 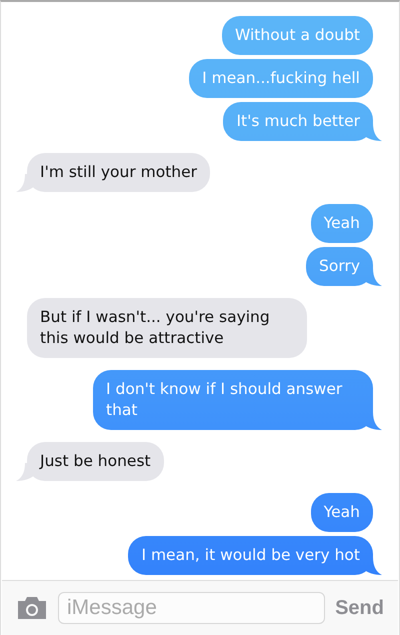 I want to click on camera-icon, so click(x=32, y=608).